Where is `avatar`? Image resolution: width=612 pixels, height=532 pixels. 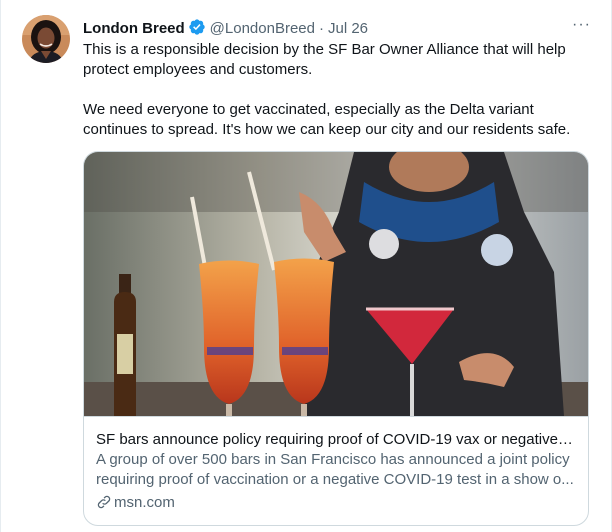
avatar is located at coordinates (46, 39).